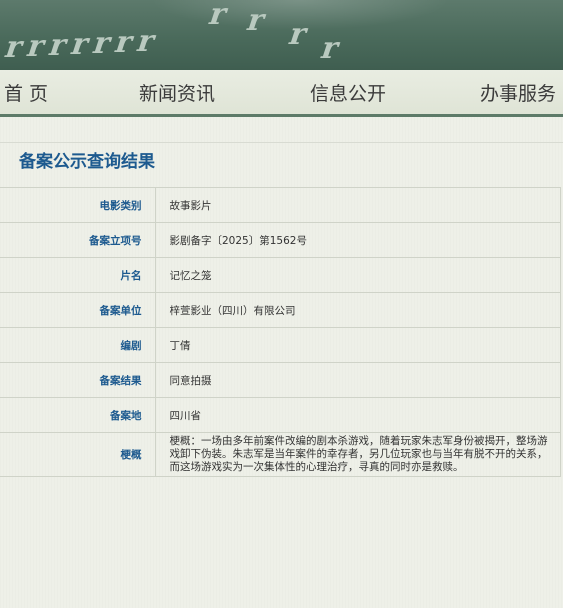 This screenshot has width=563, height=608. What do you see at coordinates (357, 310) in the screenshot?
I see `row-value: 梓萱影业（四川）有限公司` at bounding box center [357, 310].